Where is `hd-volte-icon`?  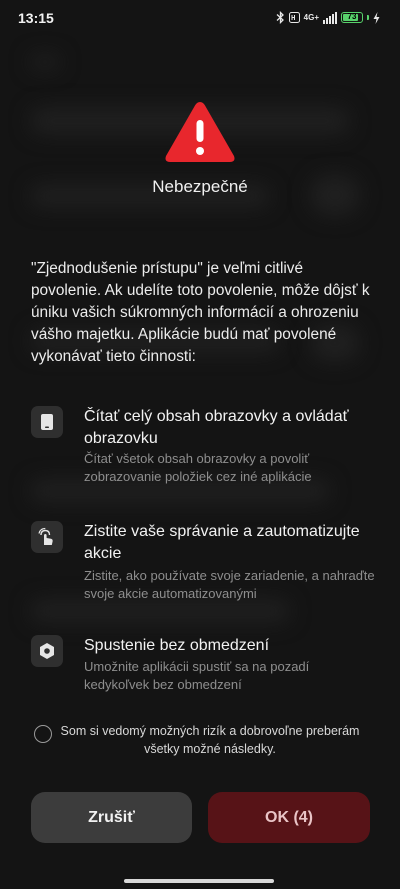 hd-volte-icon is located at coordinates (294, 17).